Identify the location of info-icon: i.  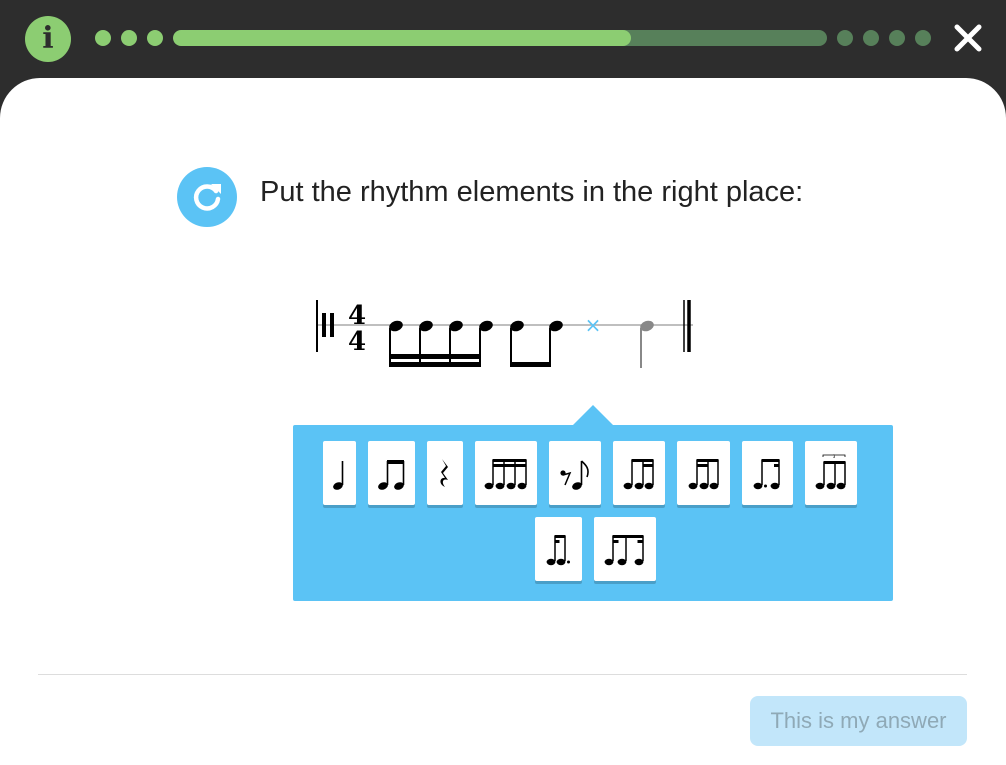
(48, 39).